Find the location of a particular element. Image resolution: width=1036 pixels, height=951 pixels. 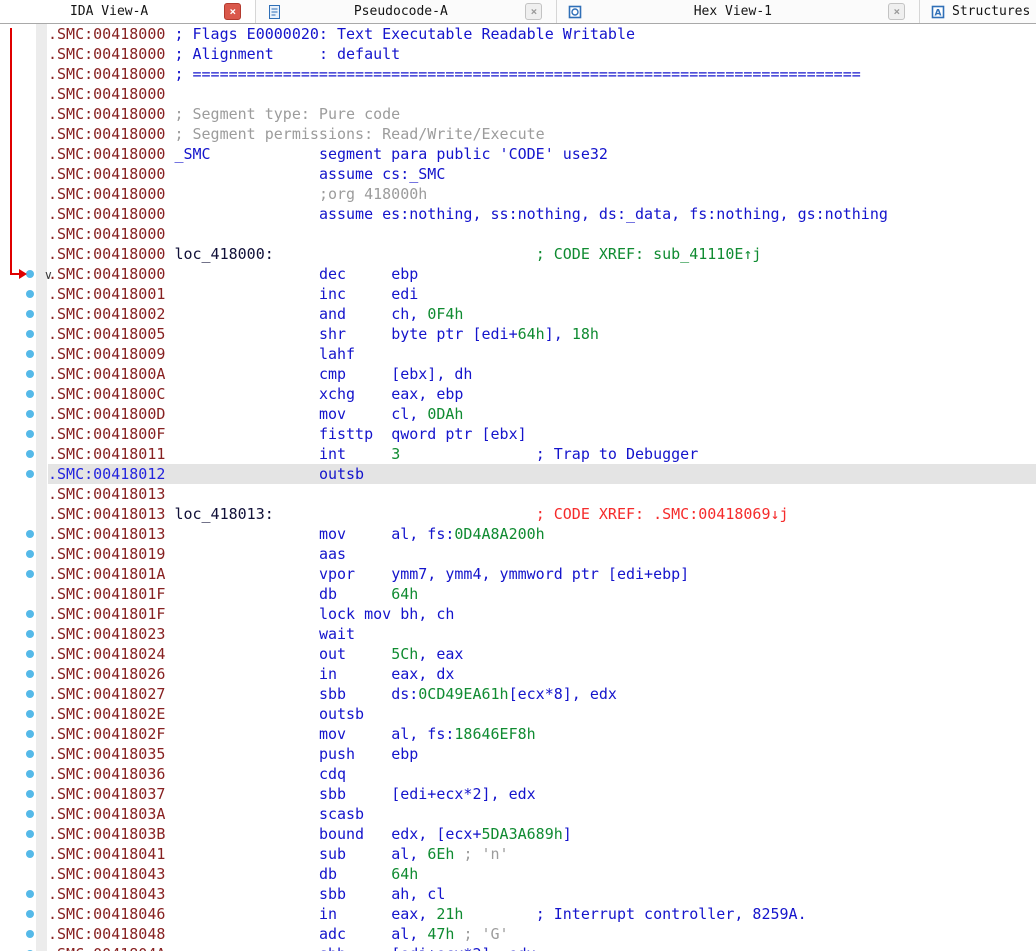

disasm-row: .SMC:0041800F fisttp qword ptr [ebx] is located at coordinates (518, 434).